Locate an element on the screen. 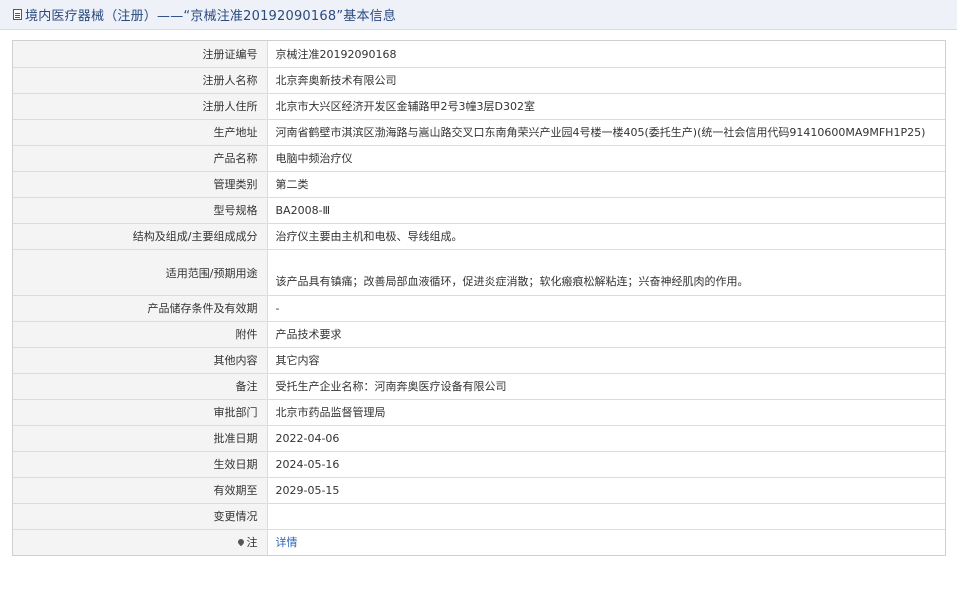 This screenshot has height=593, width=957. row-value: 产品技术要求 is located at coordinates (605, 334).